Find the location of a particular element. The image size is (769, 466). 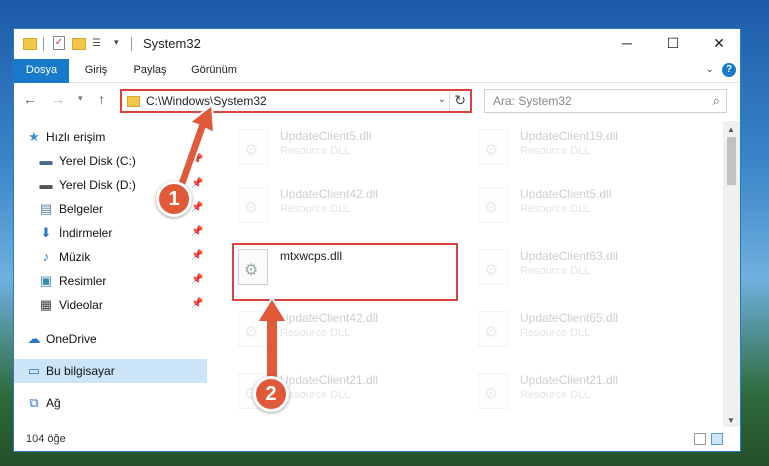

step-callout-1: 1 is located at coordinates (174, 199).